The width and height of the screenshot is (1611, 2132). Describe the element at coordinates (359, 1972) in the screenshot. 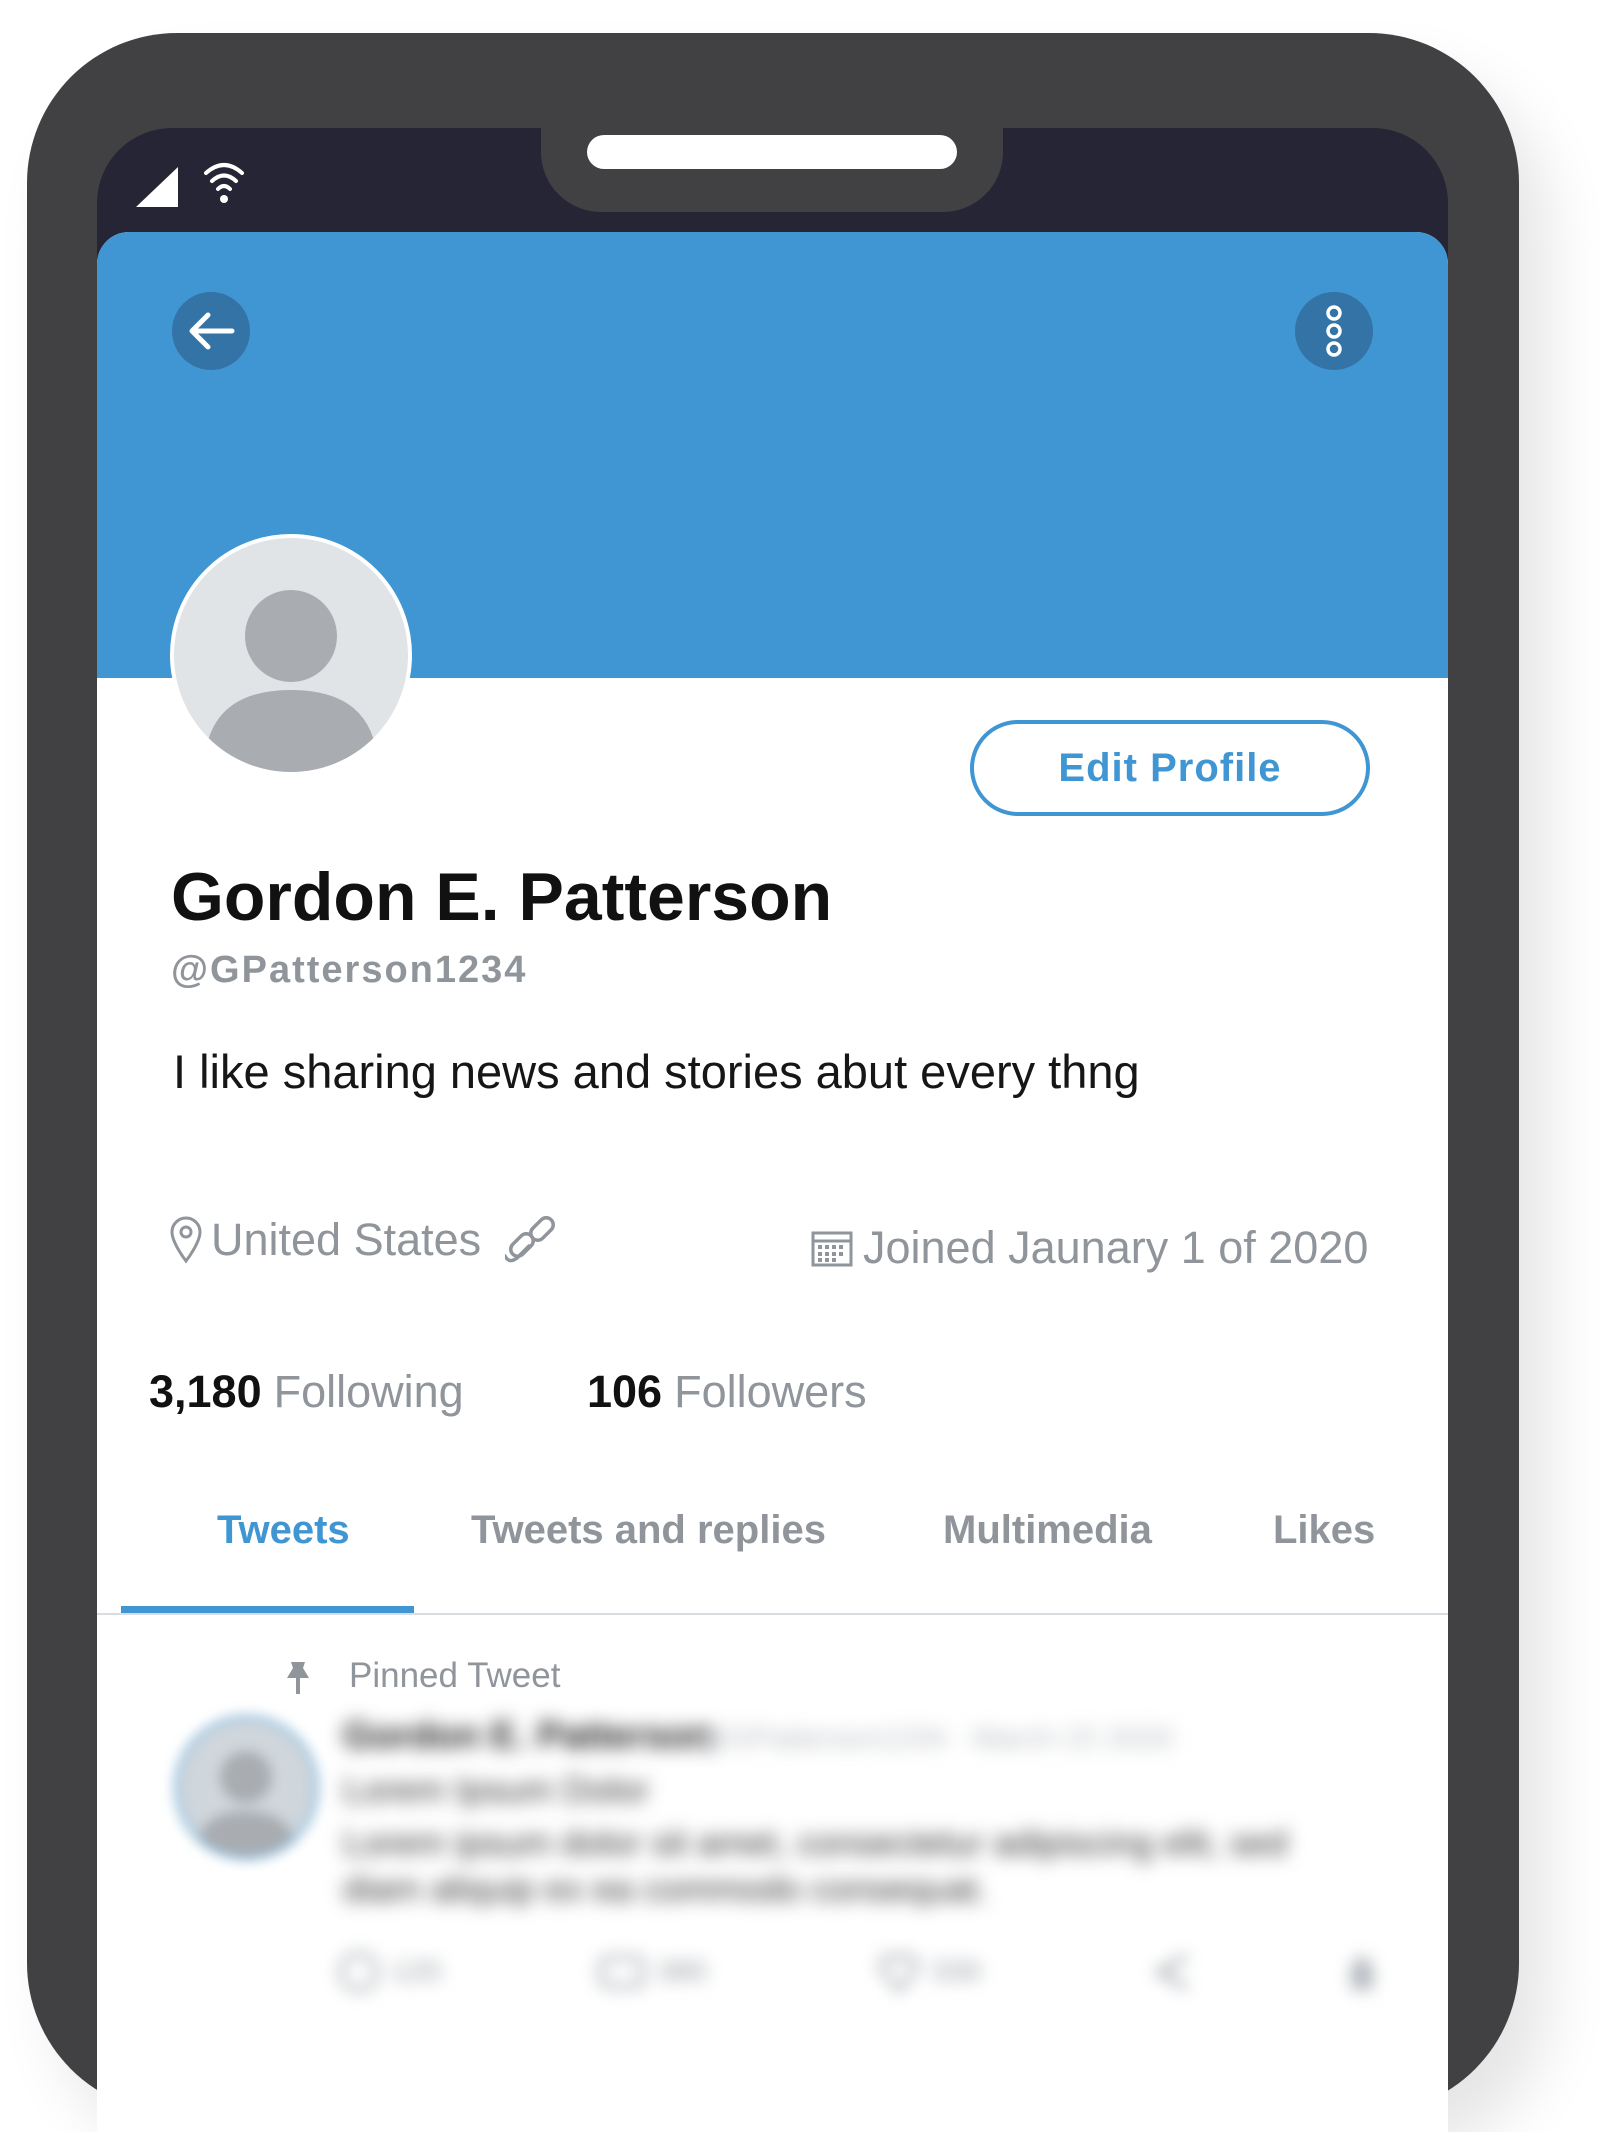

I see `reply-icon` at that location.